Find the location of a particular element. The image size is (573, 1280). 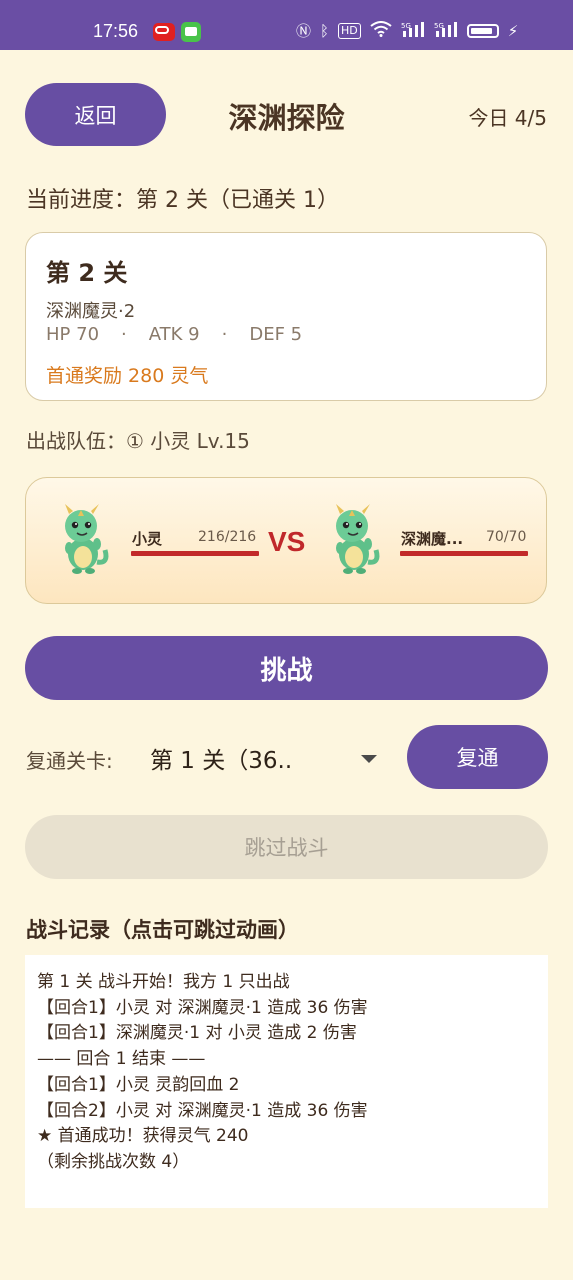

hp-stat: HP 70 is located at coordinates (73, 334).